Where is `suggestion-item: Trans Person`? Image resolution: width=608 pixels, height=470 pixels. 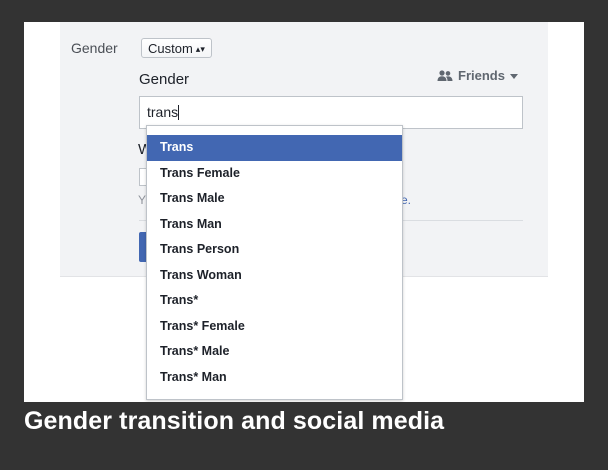
suggestion-item: Trans Person is located at coordinates (274, 250).